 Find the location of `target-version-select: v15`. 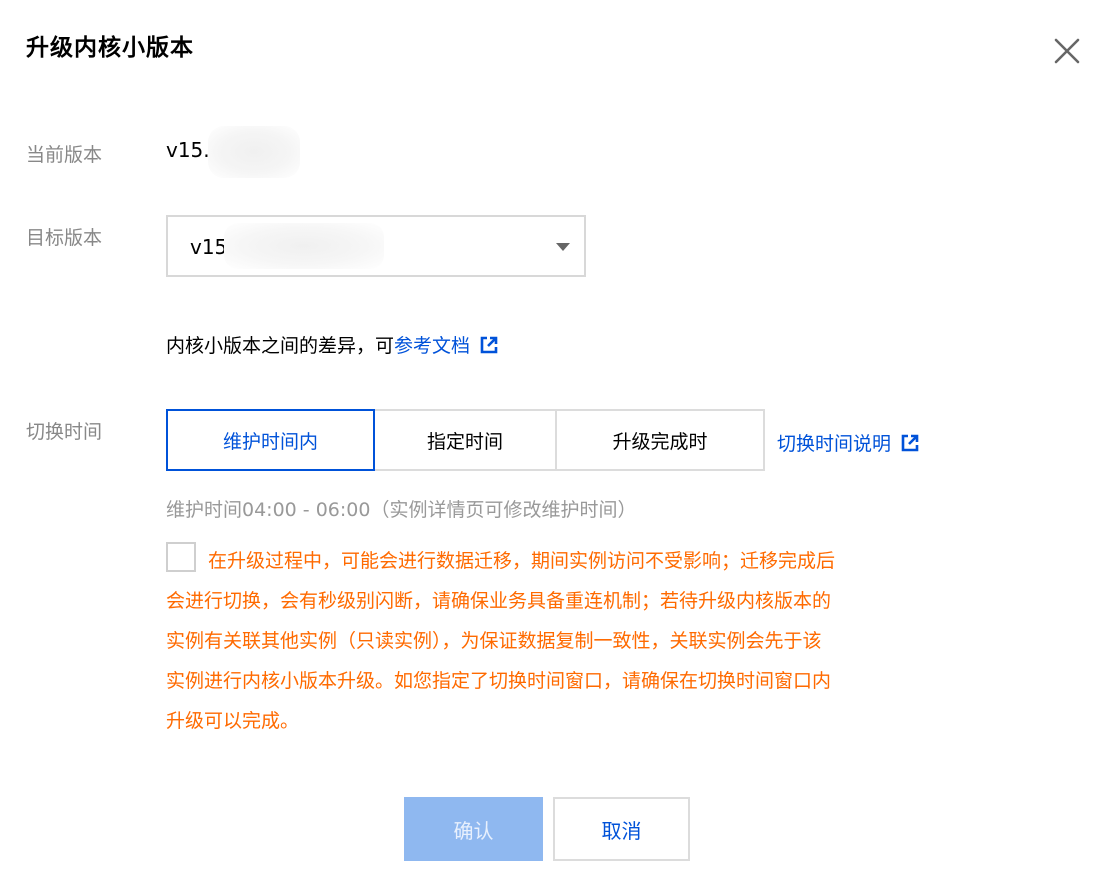

target-version-select: v15 is located at coordinates (376, 246).